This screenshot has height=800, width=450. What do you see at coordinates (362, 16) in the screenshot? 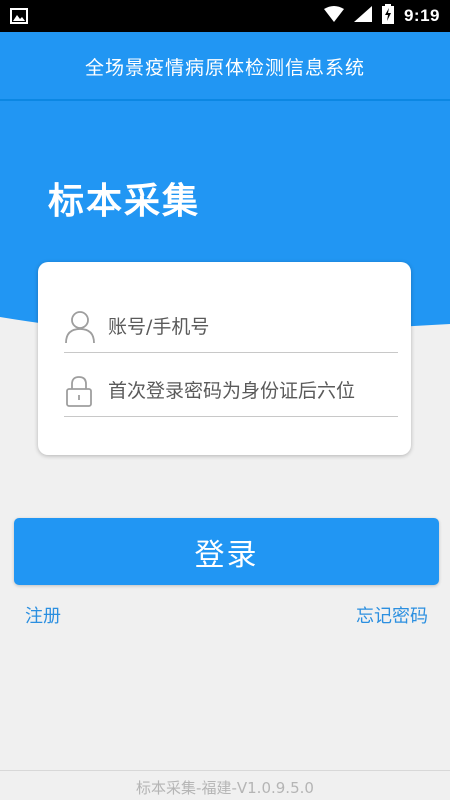
I see `signal-icon` at bounding box center [362, 16].